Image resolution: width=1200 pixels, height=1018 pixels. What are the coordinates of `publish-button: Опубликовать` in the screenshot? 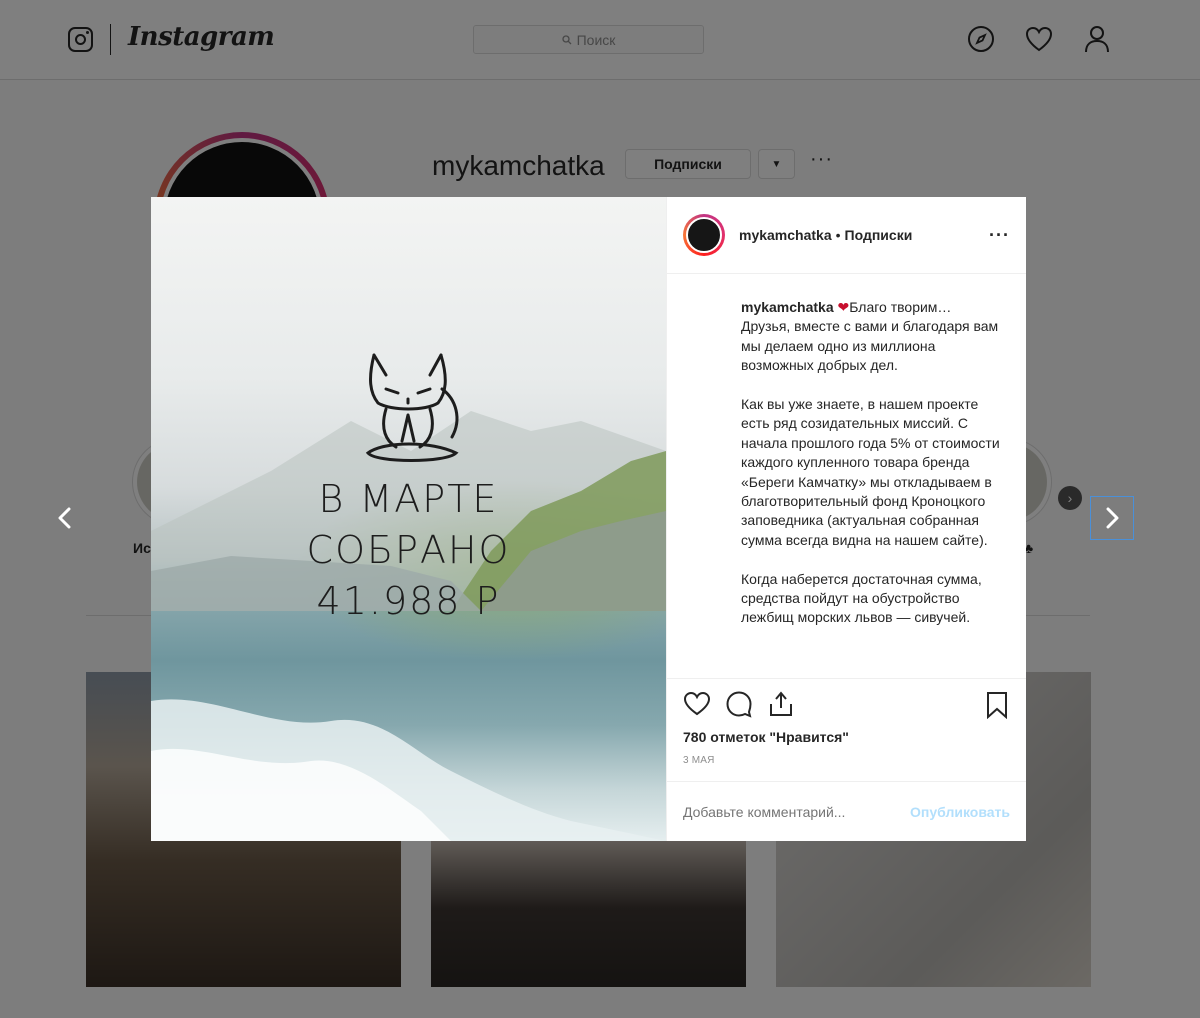 It's located at (960, 812).